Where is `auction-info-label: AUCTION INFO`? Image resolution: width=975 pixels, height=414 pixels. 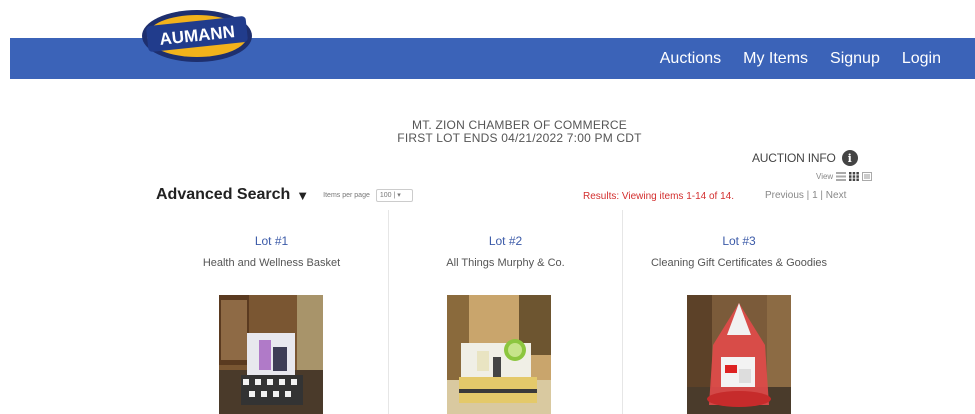 auction-info-label: AUCTION INFO is located at coordinates (794, 158).